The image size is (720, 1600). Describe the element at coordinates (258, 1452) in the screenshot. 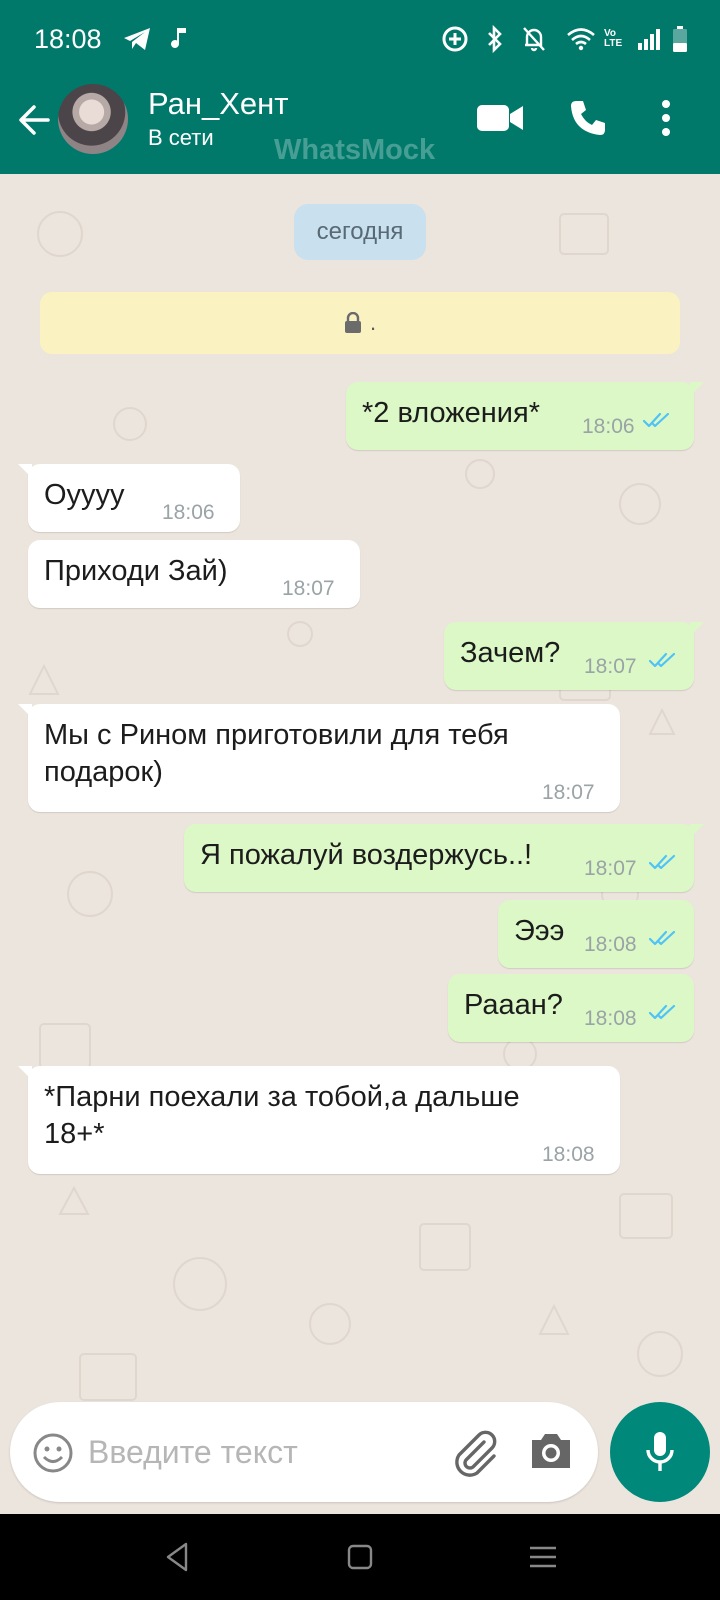

I see `message-input` at that location.